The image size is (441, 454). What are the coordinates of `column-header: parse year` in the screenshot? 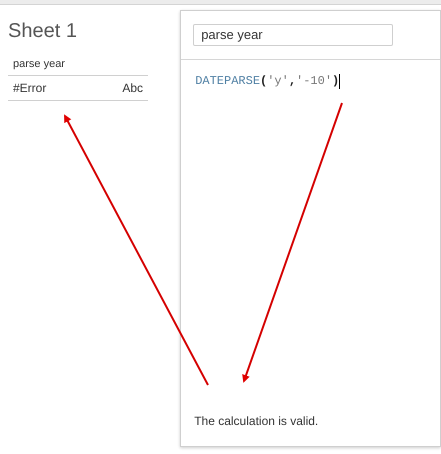 It's located at (78, 66).